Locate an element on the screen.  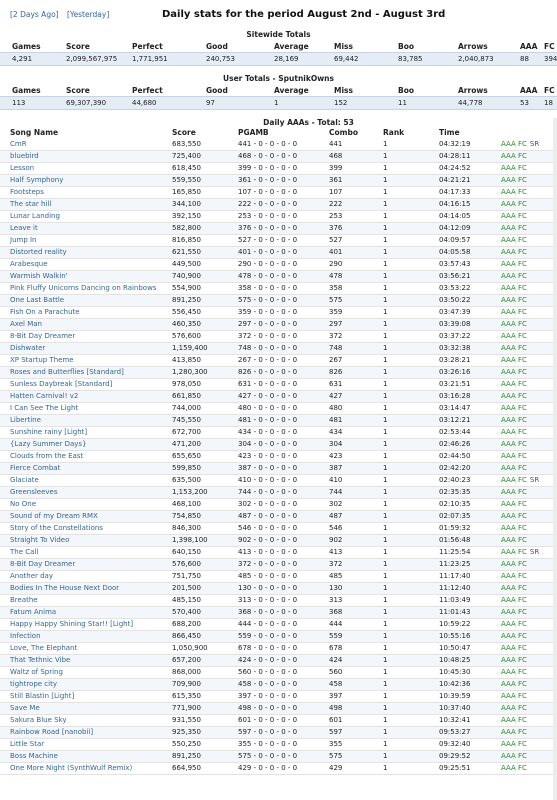
song-link: Footsteps is located at coordinates (81, 192).